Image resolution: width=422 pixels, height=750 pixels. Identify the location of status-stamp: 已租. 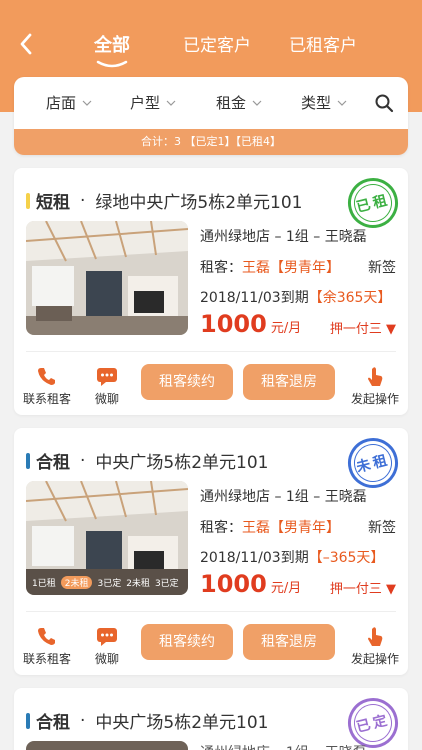
(373, 203).